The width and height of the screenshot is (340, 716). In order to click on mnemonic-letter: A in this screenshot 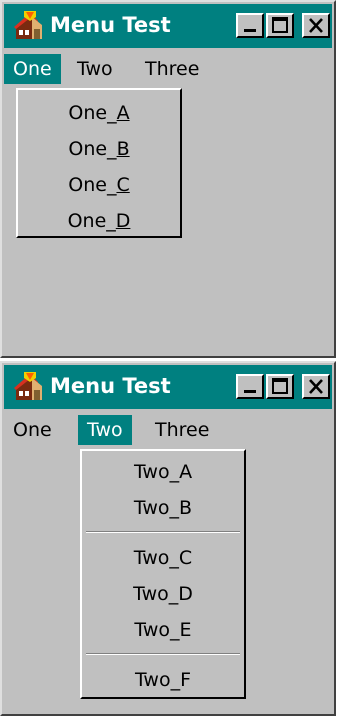, I will do `click(123, 113)`.